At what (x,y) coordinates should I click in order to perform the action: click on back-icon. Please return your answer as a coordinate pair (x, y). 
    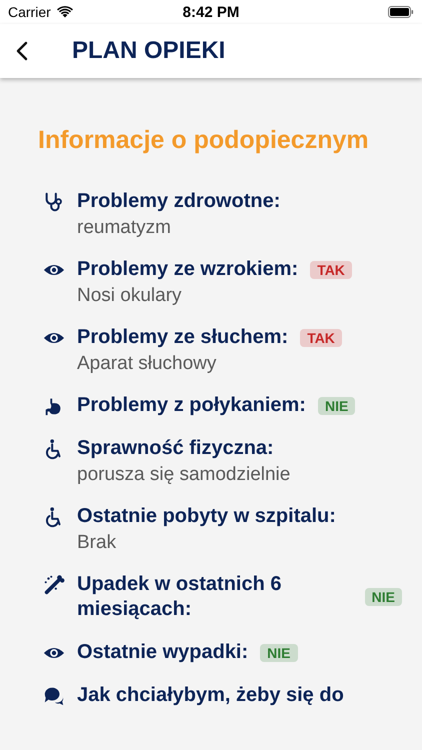
    Looking at the image, I should click on (22, 51).